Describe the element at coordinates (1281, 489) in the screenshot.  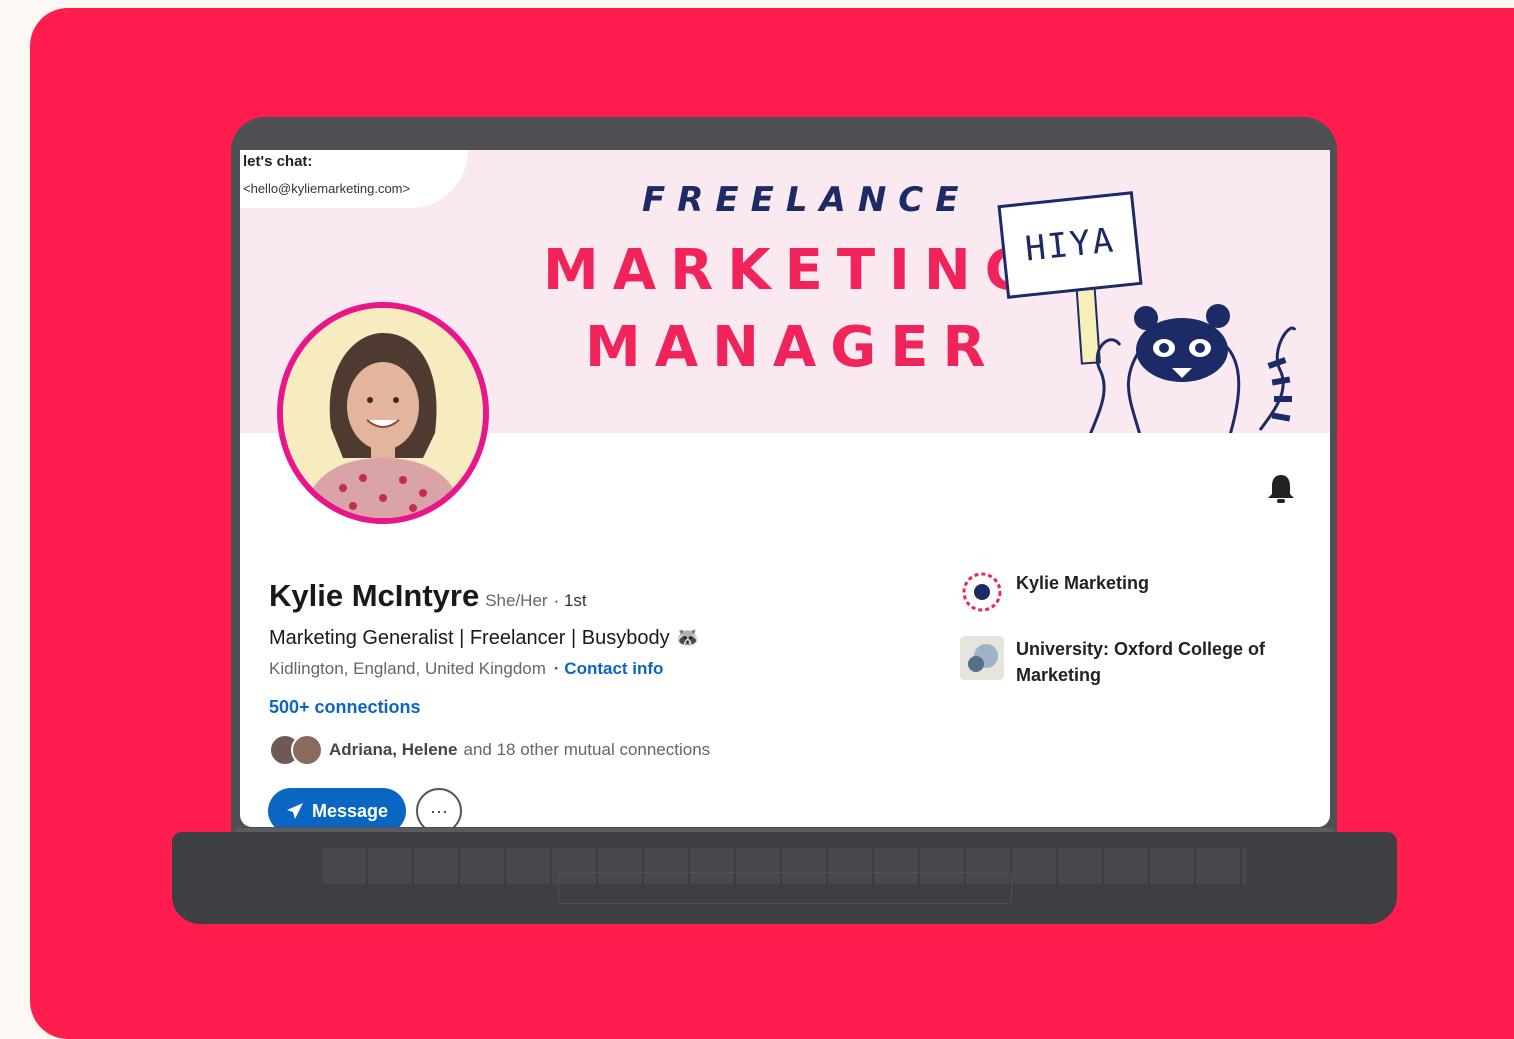
I see `bell-icon` at that location.